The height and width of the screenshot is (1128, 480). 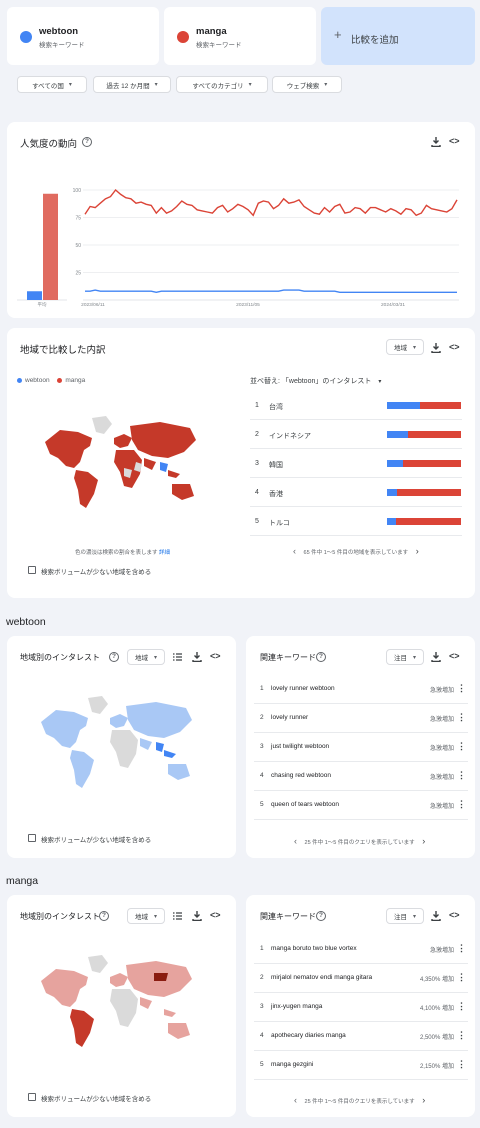 I want to click on sort-dropdown: 並べ替え: 「webtoon」のインタレスト ▾, so click(x=315, y=381).